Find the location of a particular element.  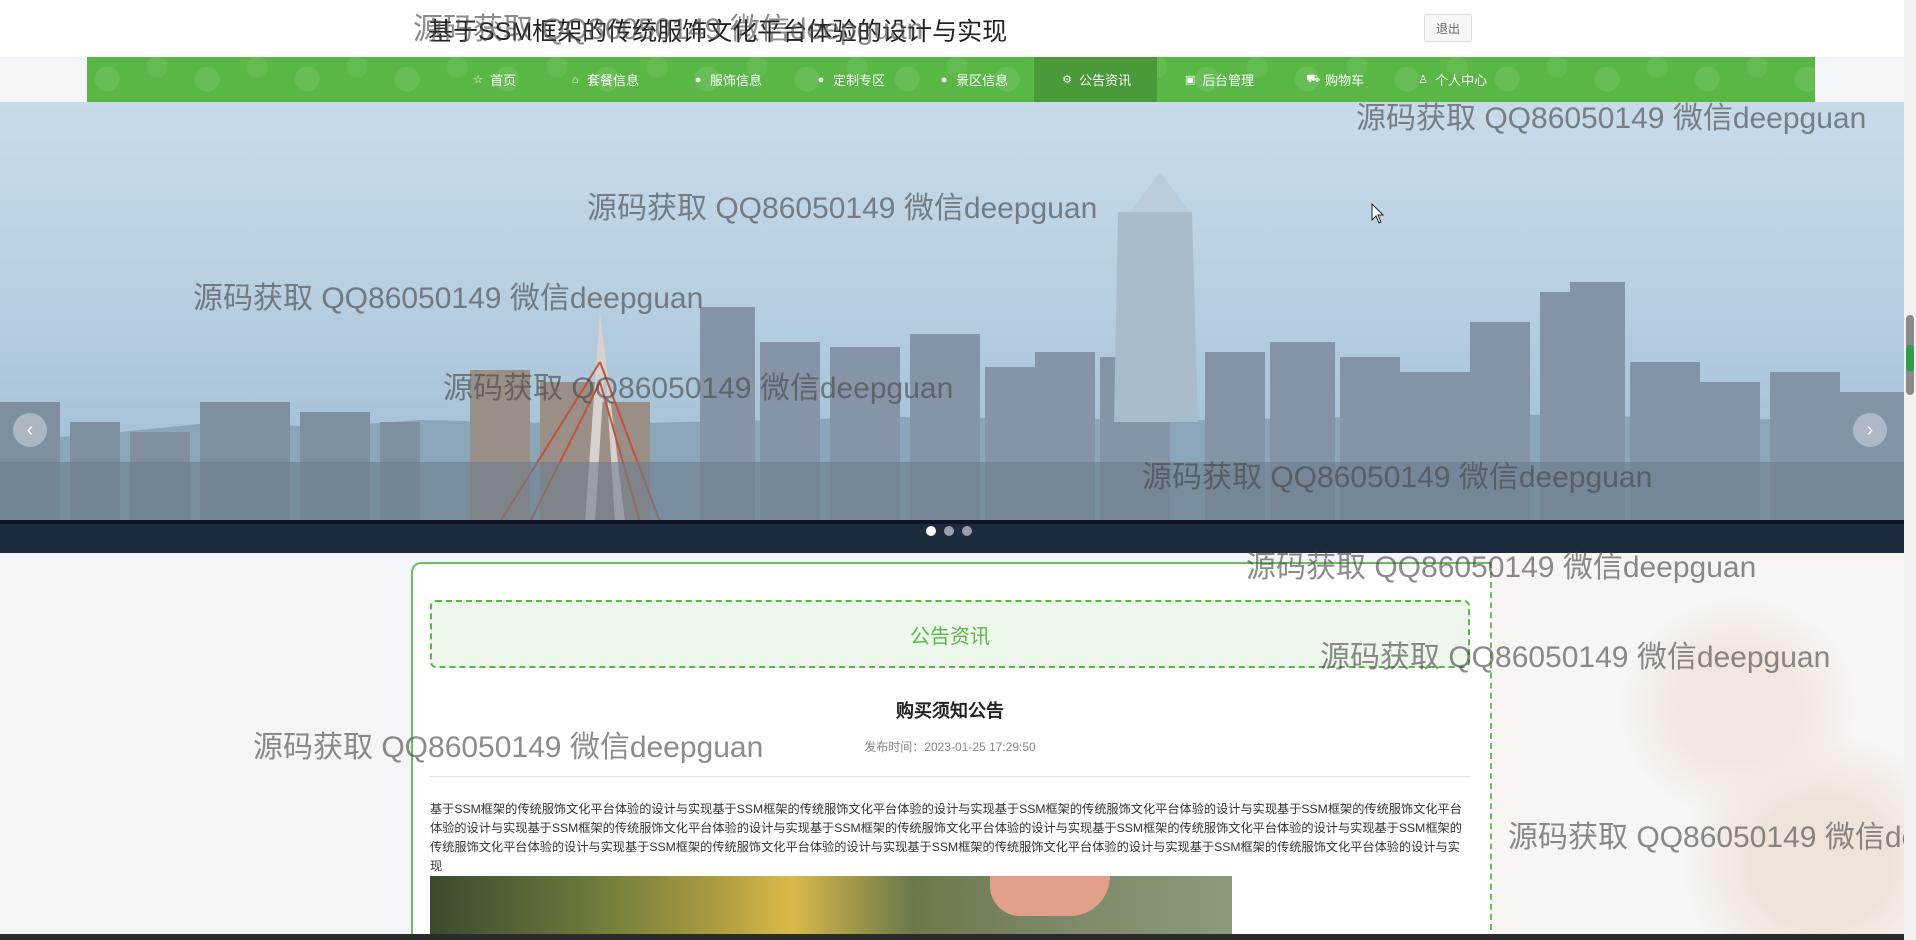

nav-item-clothing: ● 服饰信息 is located at coordinates (726, 79).